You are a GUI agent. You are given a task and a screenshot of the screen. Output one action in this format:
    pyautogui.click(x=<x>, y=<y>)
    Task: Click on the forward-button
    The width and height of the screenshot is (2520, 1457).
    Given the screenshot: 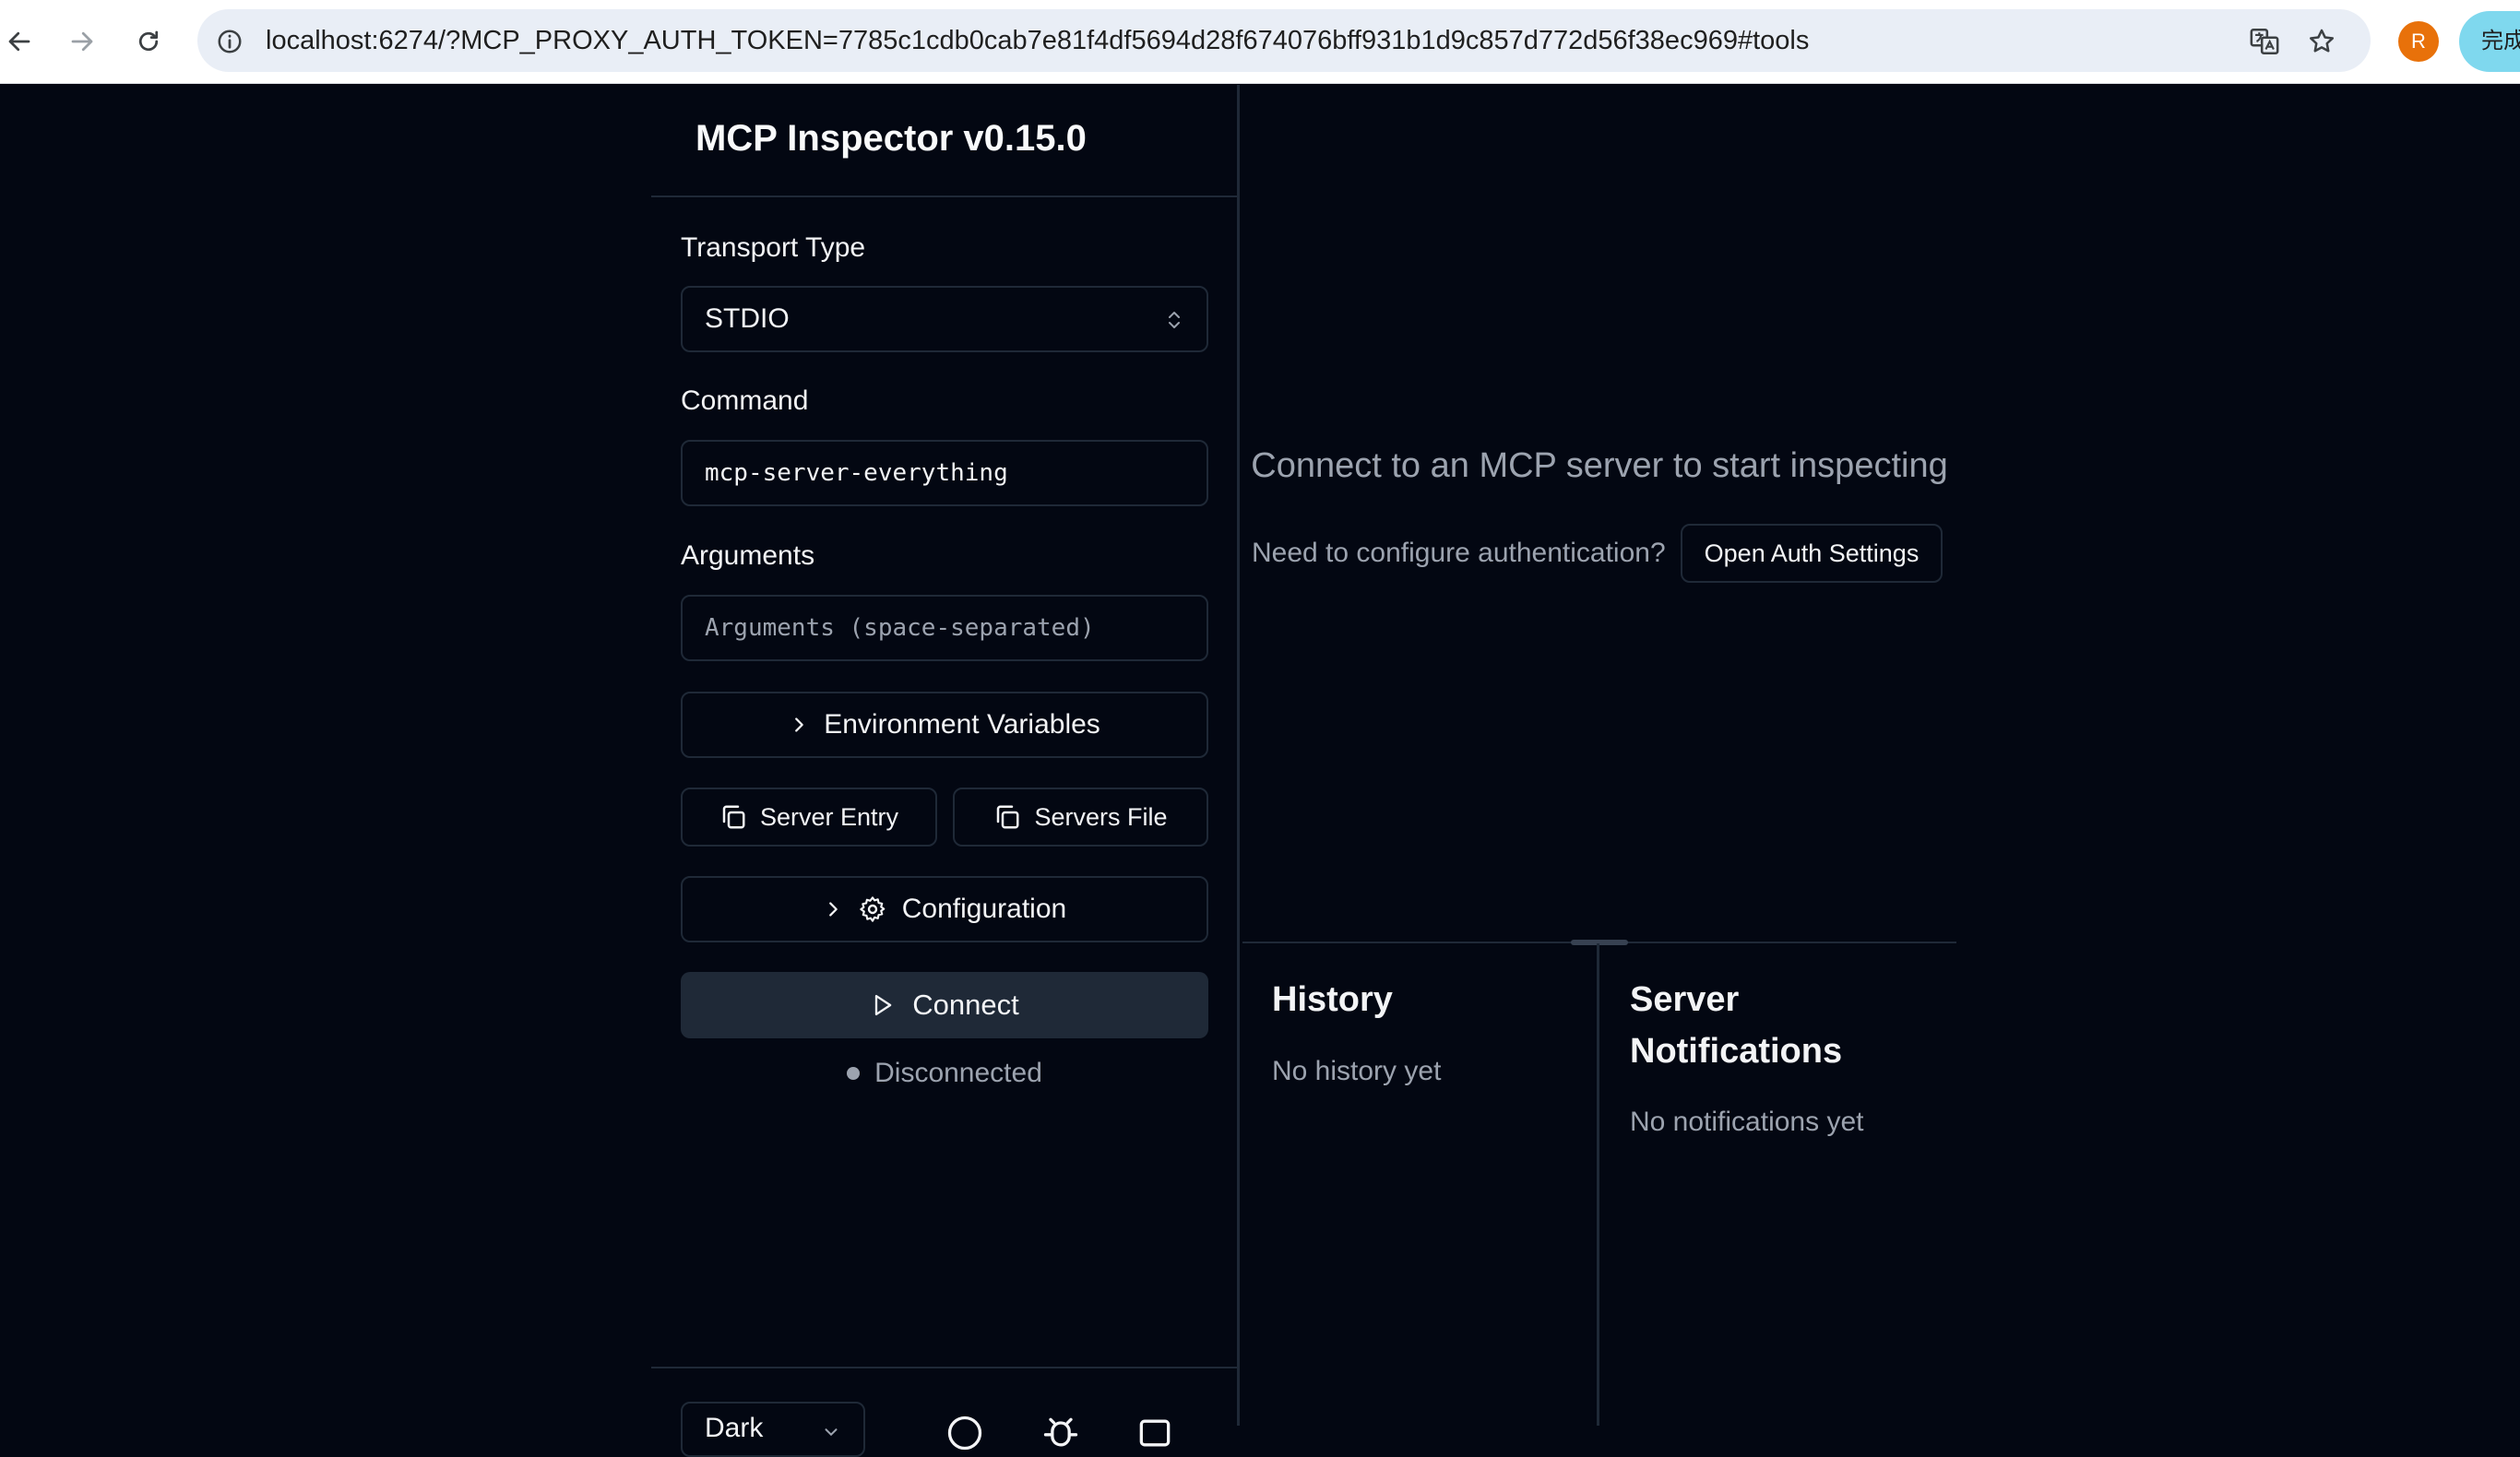 What is the action you would take?
    pyautogui.click(x=82, y=41)
    